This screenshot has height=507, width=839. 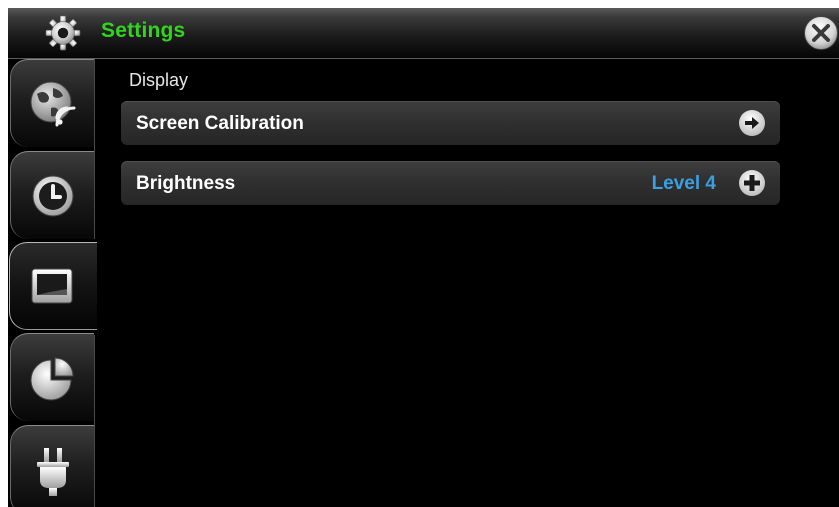 I want to click on power-plug-icon, so click(x=53, y=472).